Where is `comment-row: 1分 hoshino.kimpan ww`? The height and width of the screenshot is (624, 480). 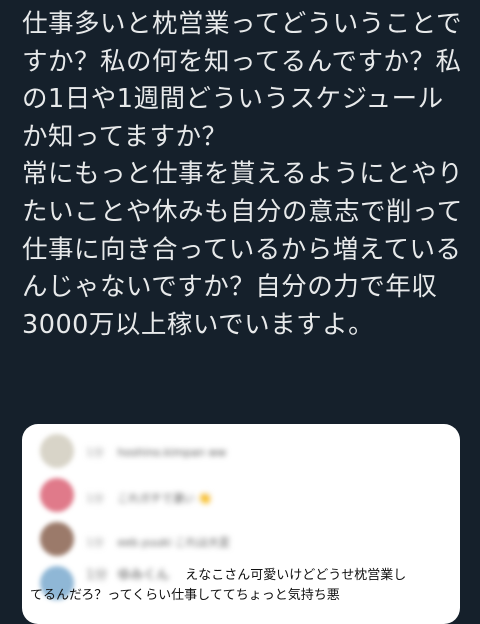
comment-row: 1分 hoshino.kimpan ww is located at coordinates (241, 451).